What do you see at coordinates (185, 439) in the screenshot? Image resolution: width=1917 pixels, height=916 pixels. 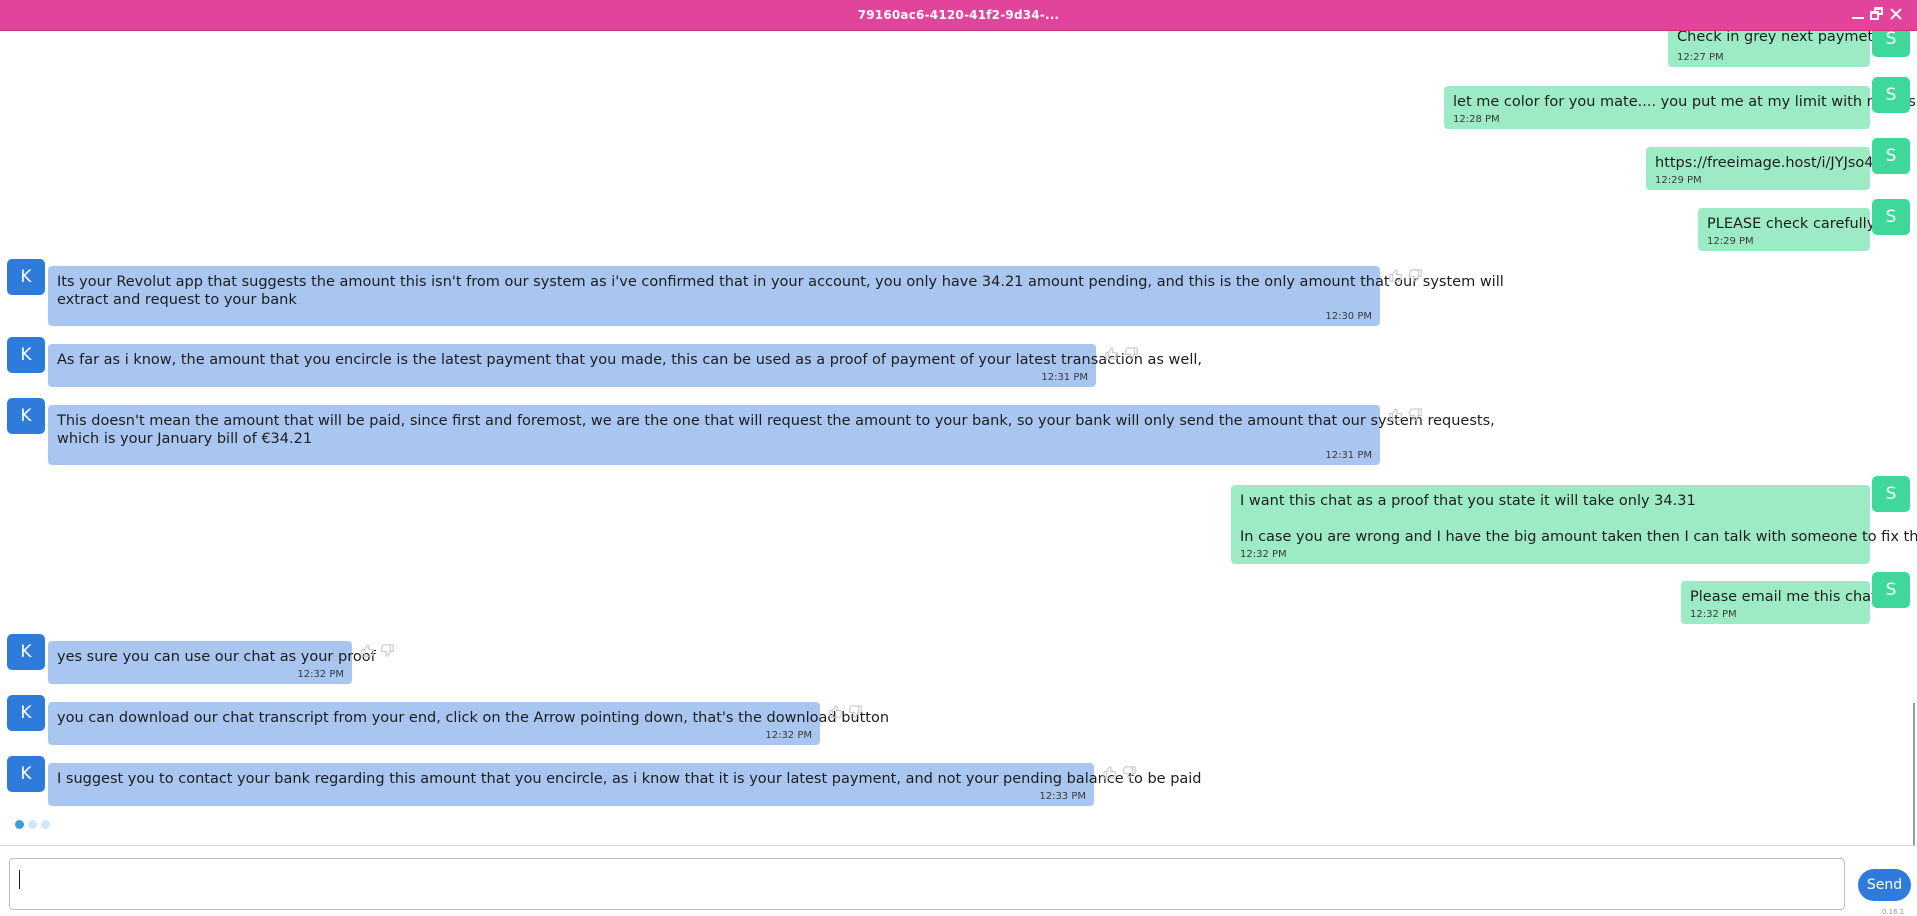 I see `message-text: which is your January bill of €34.21` at bounding box center [185, 439].